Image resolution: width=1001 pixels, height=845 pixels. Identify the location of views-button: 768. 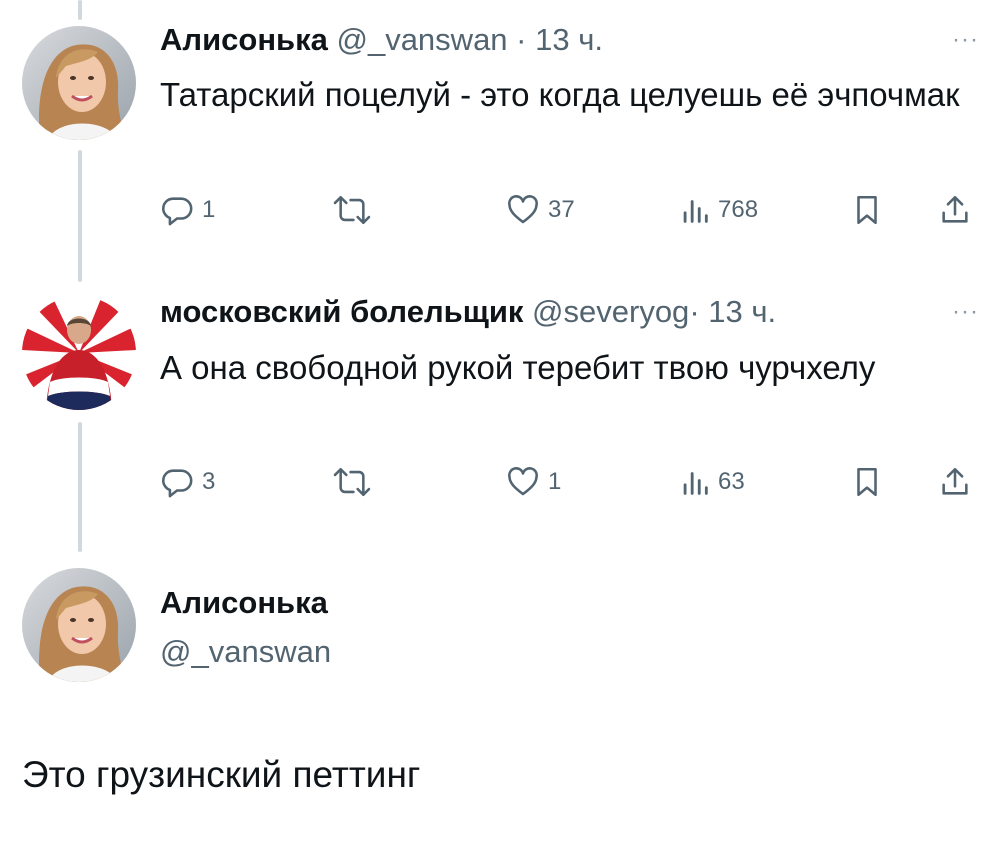
(719, 210).